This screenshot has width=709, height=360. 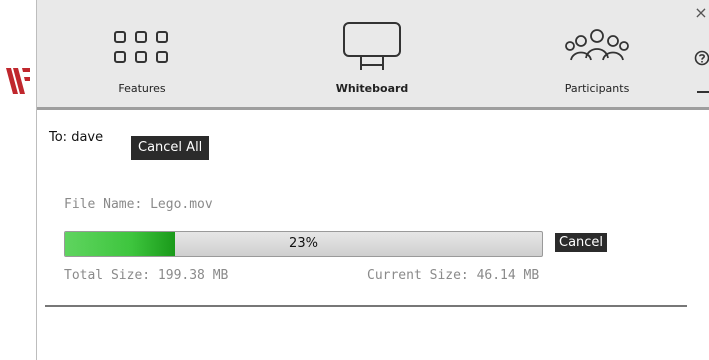 I want to click on whiteboard-button: Whiteboard, so click(x=372, y=53).